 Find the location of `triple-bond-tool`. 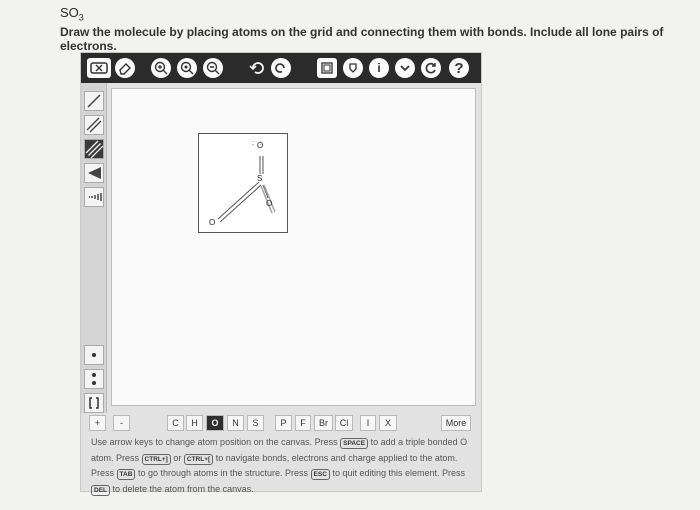

triple-bond-tool is located at coordinates (94, 149).